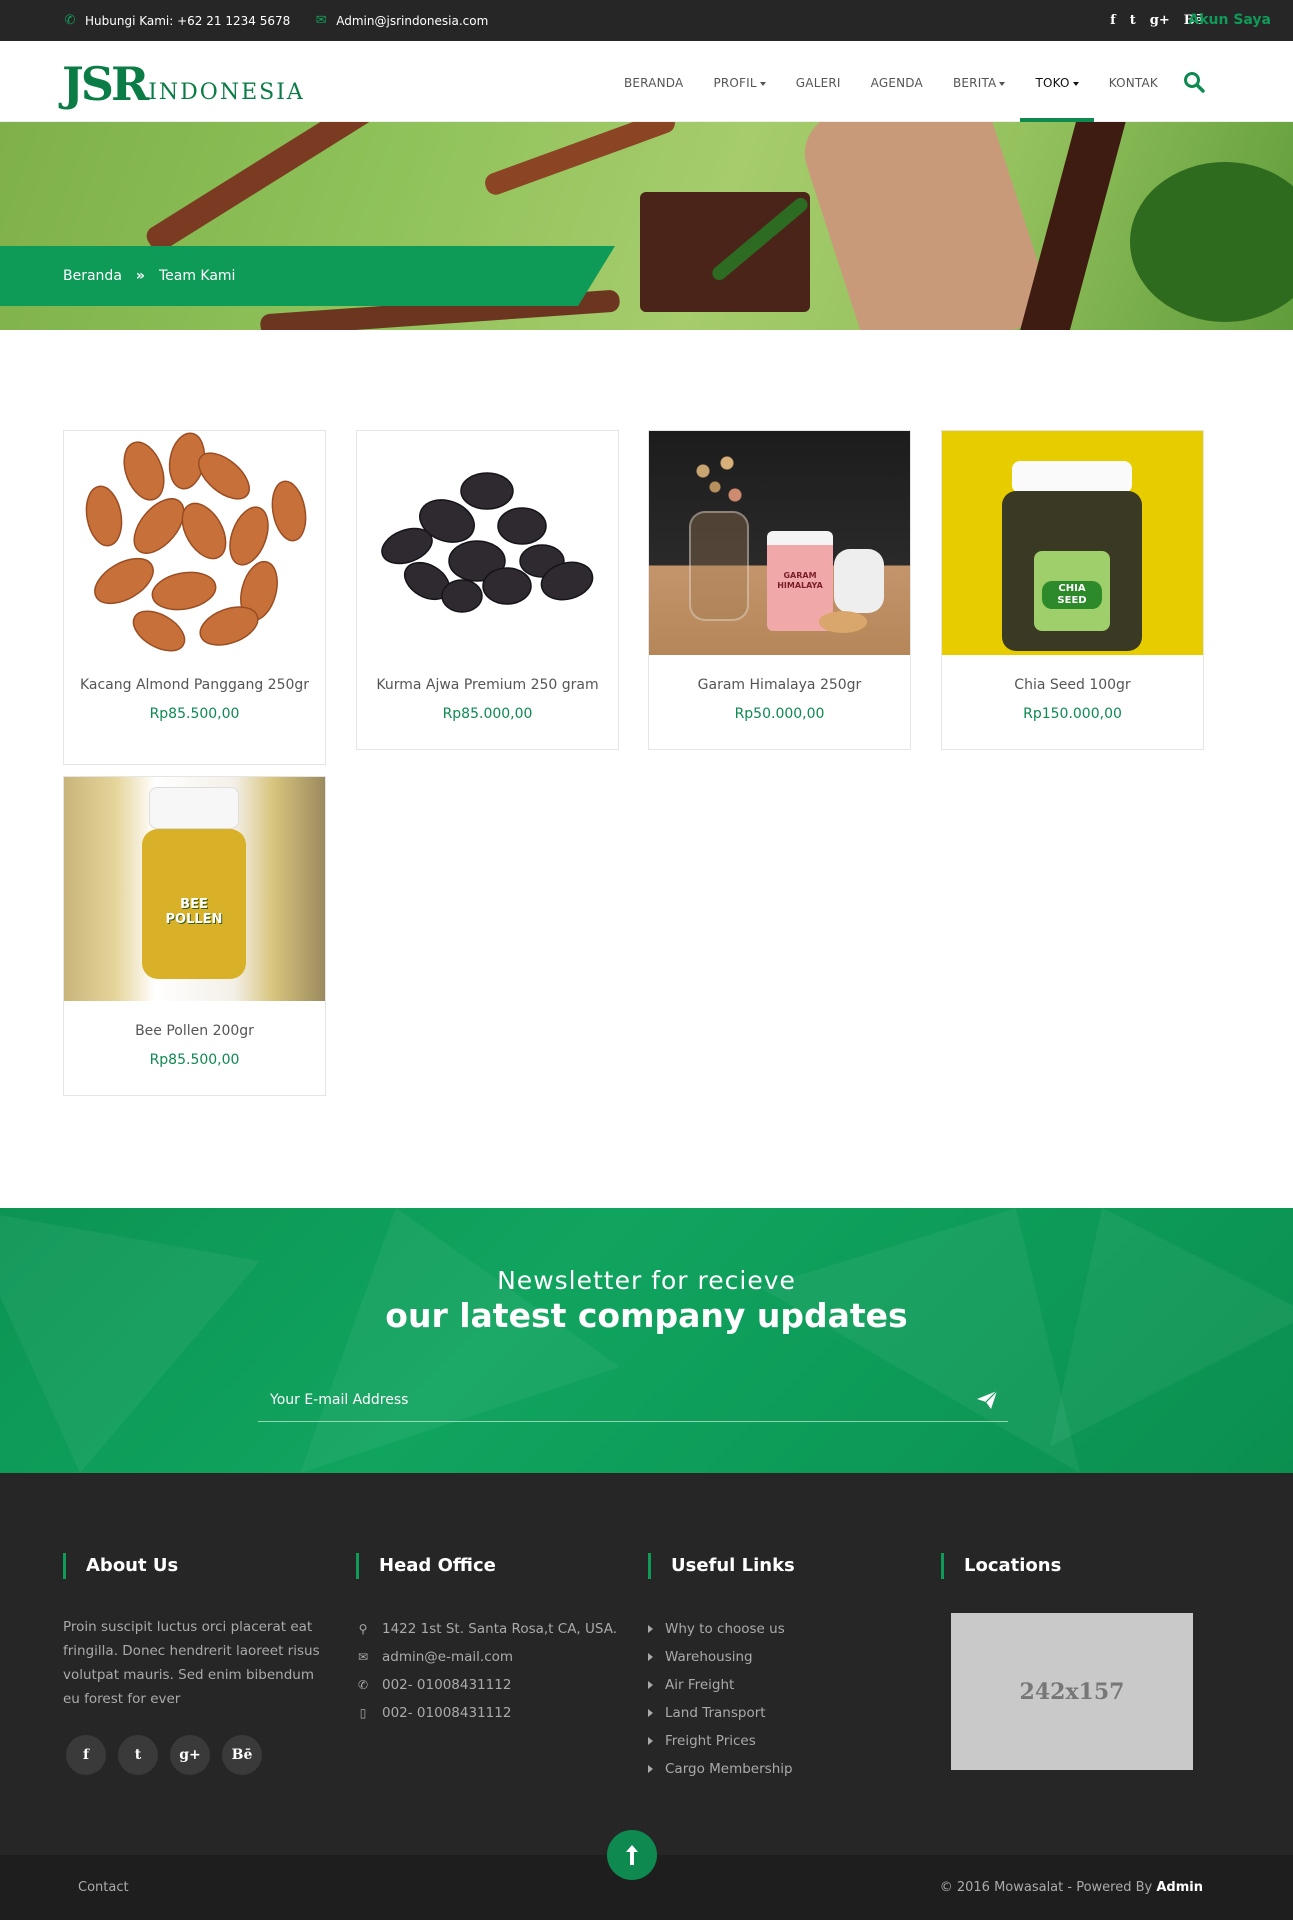 The width and height of the screenshot is (1293, 1920). What do you see at coordinates (412, 21) in the screenshot?
I see `top-email-text: Admin@jsrindonesia.com` at bounding box center [412, 21].